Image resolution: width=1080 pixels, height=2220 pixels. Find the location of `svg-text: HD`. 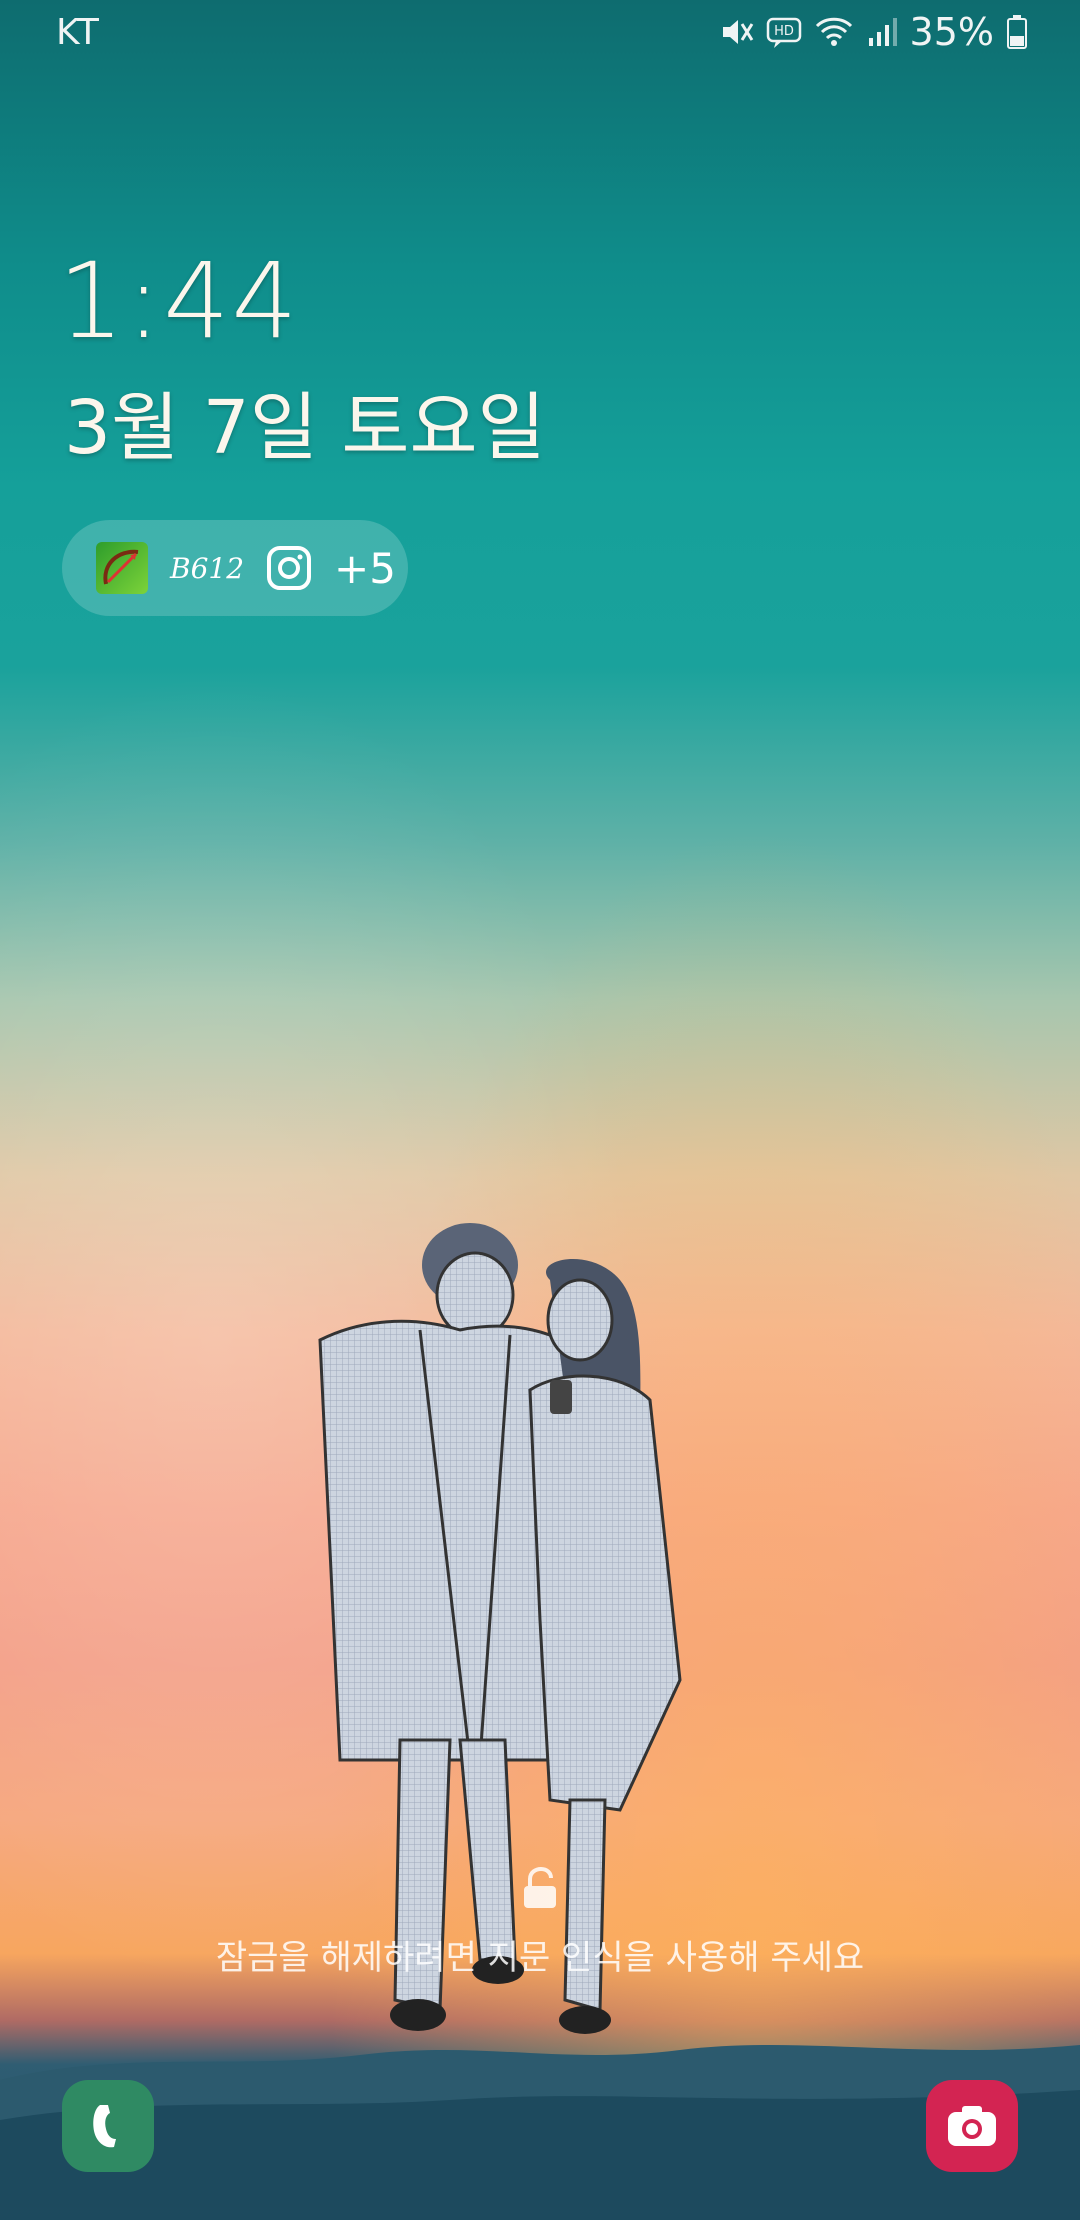

svg-text: HD is located at coordinates (784, 31).